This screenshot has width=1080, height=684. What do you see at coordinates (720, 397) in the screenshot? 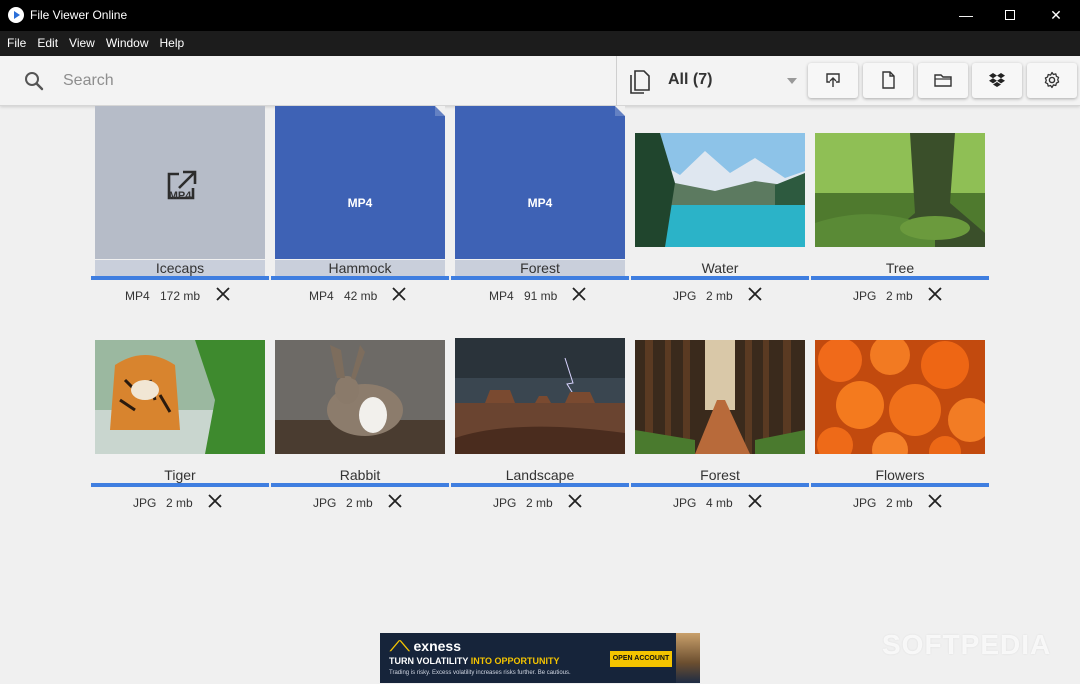
I see `forest-path-image` at bounding box center [720, 397].